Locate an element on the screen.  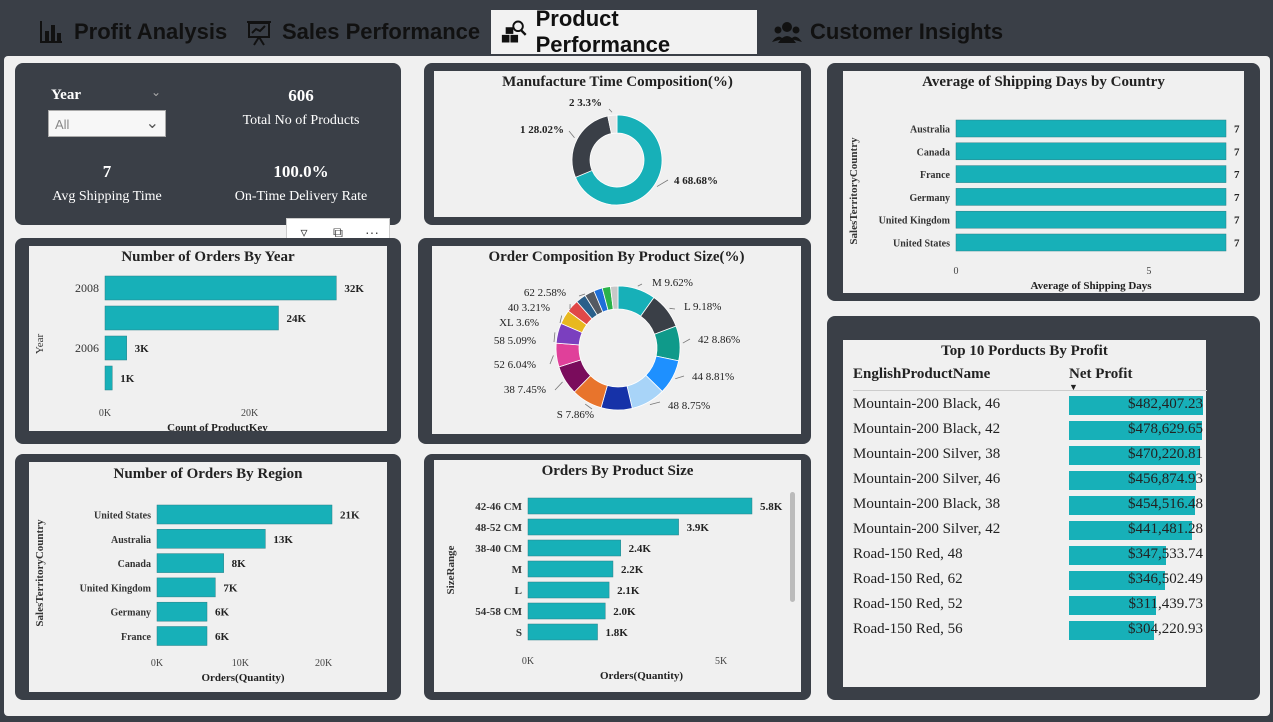
y-axis-title: SizeRange is located at coordinates (451, 569).